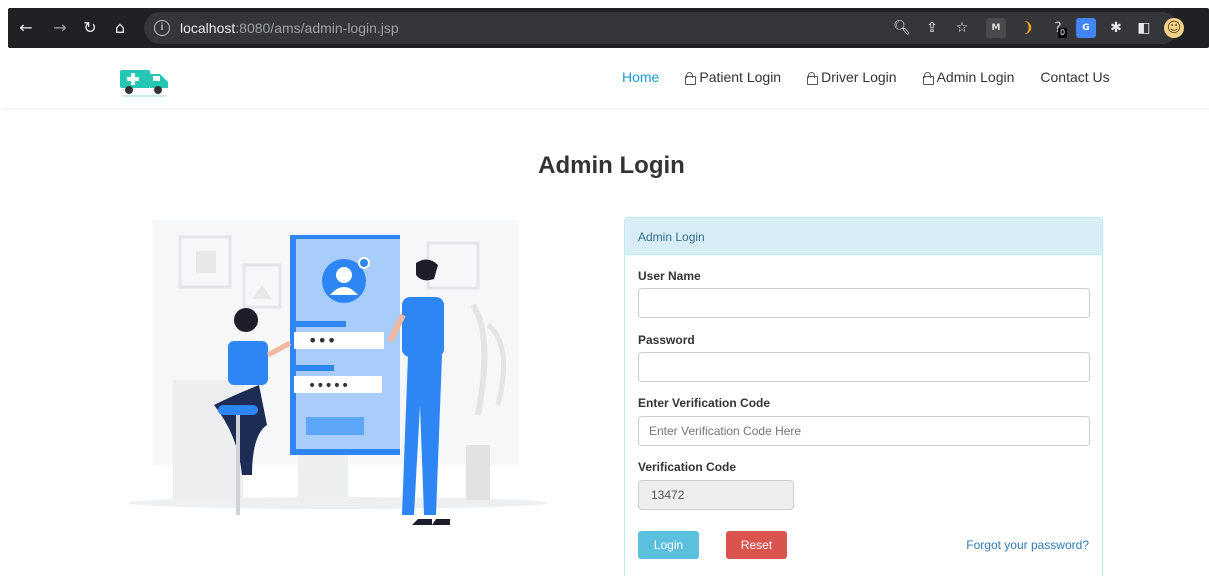  What do you see at coordinates (975, 77) in the screenshot?
I see `nav-admin-login-label: Admin Login` at bounding box center [975, 77].